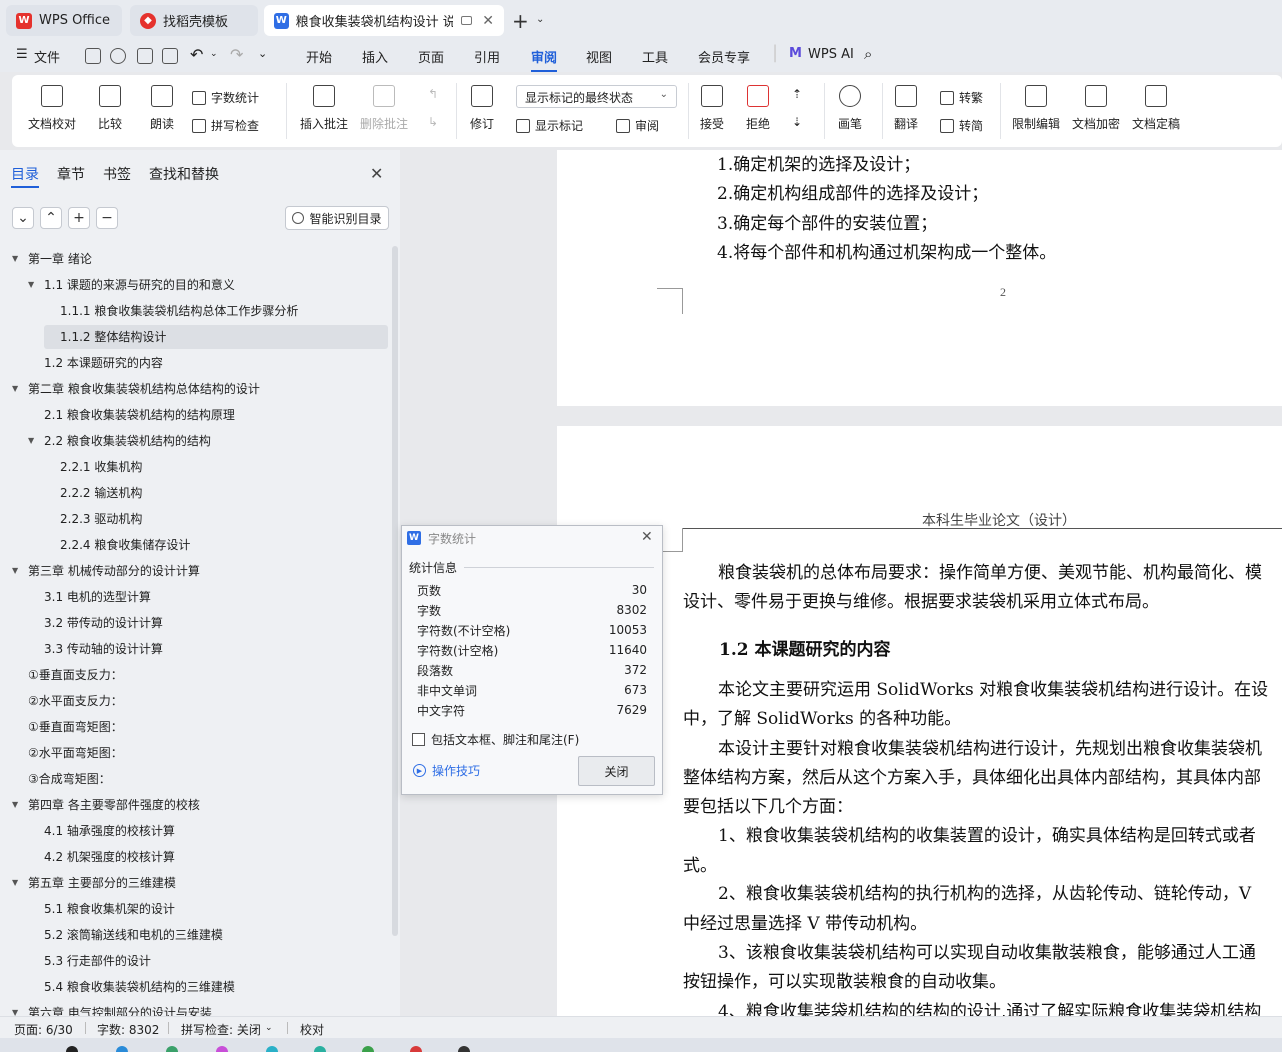 The image size is (1282, 1052). Describe the element at coordinates (906, 108) in the screenshot. I see `translate-button: 翻译` at that location.